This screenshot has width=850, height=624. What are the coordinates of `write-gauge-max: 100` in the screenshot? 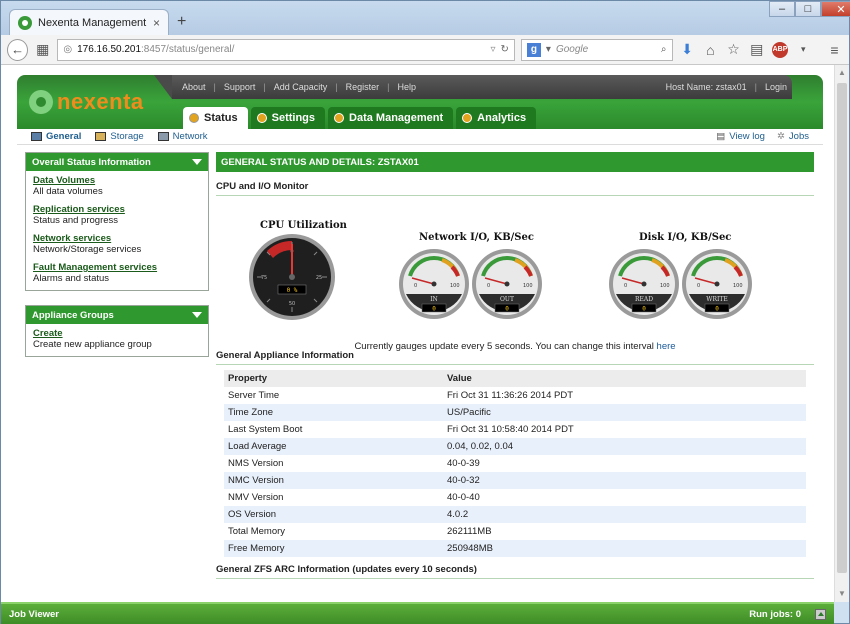 It's located at (738, 286).